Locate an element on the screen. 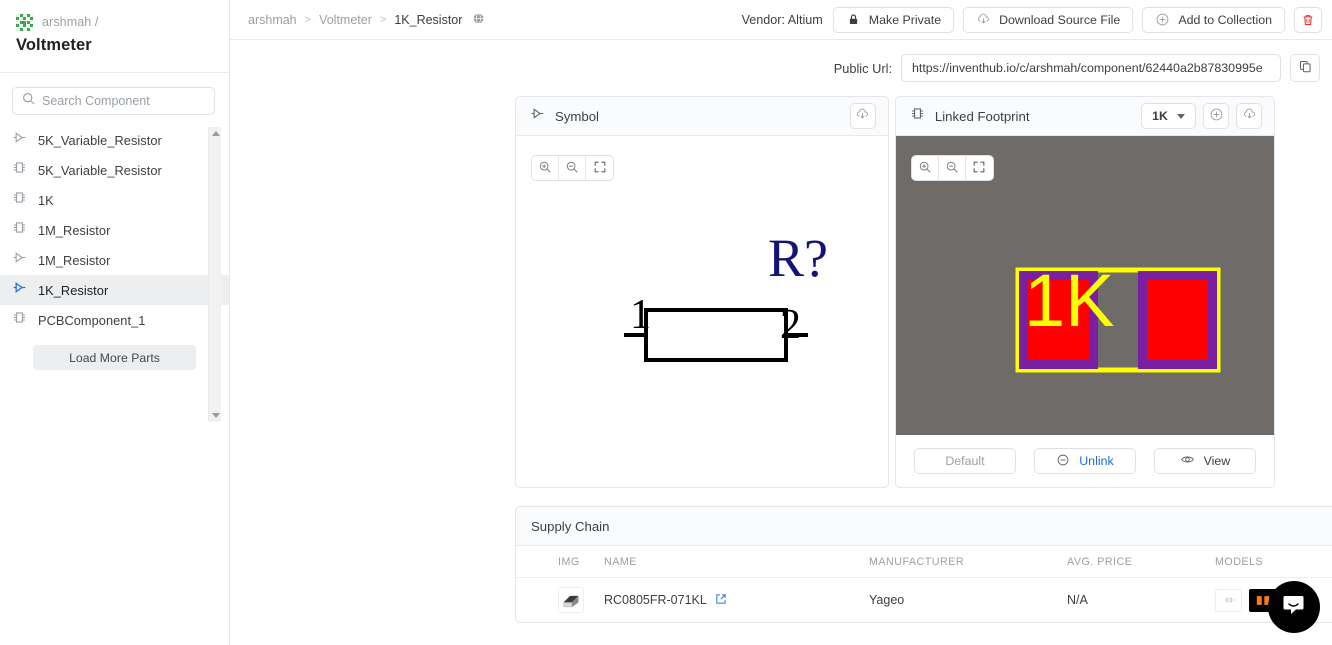 The image size is (1332, 645). make-private-button: Make Private is located at coordinates (893, 19).